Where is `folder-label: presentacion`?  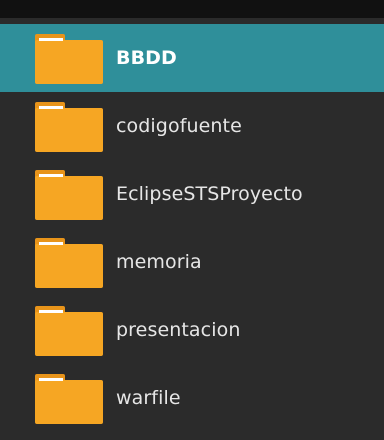
folder-label: presentacion is located at coordinates (178, 330).